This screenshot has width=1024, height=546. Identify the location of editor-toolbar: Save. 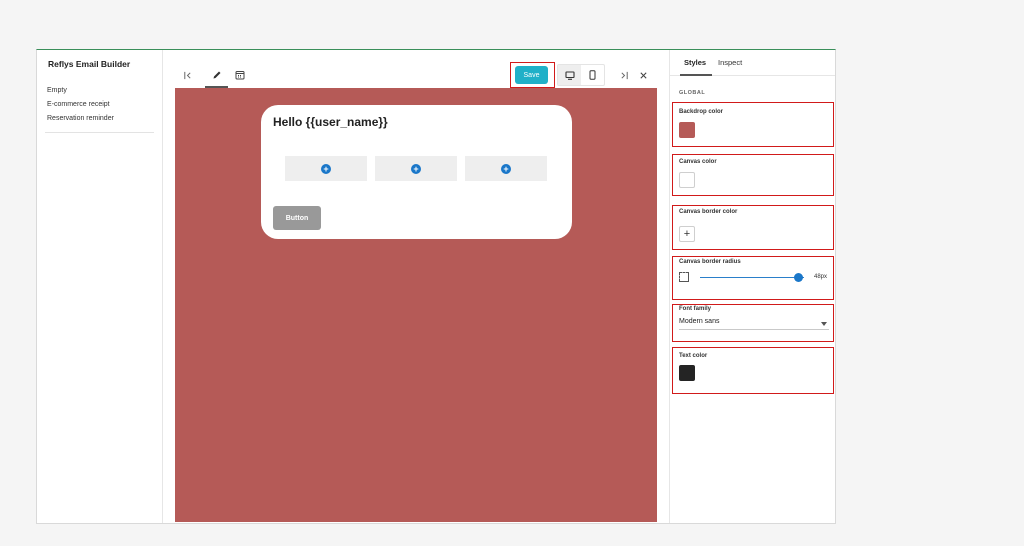
(416, 69).